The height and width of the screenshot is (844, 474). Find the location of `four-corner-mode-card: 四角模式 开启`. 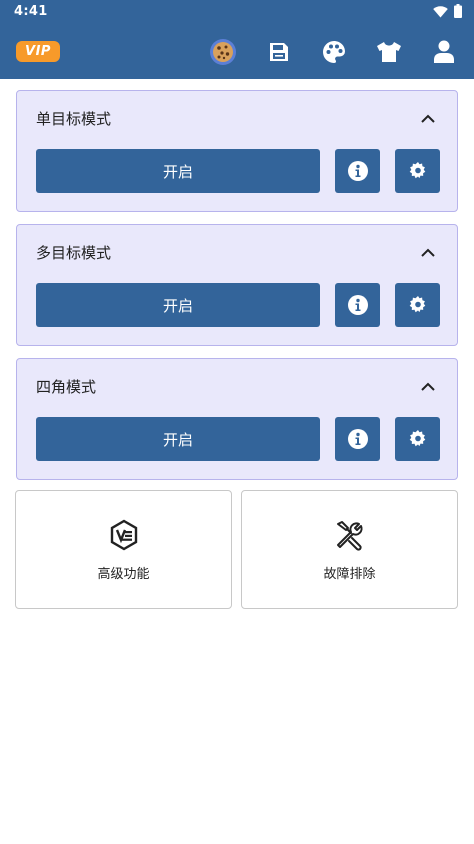

four-corner-mode-card: 四角模式 开启 is located at coordinates (237, 419).